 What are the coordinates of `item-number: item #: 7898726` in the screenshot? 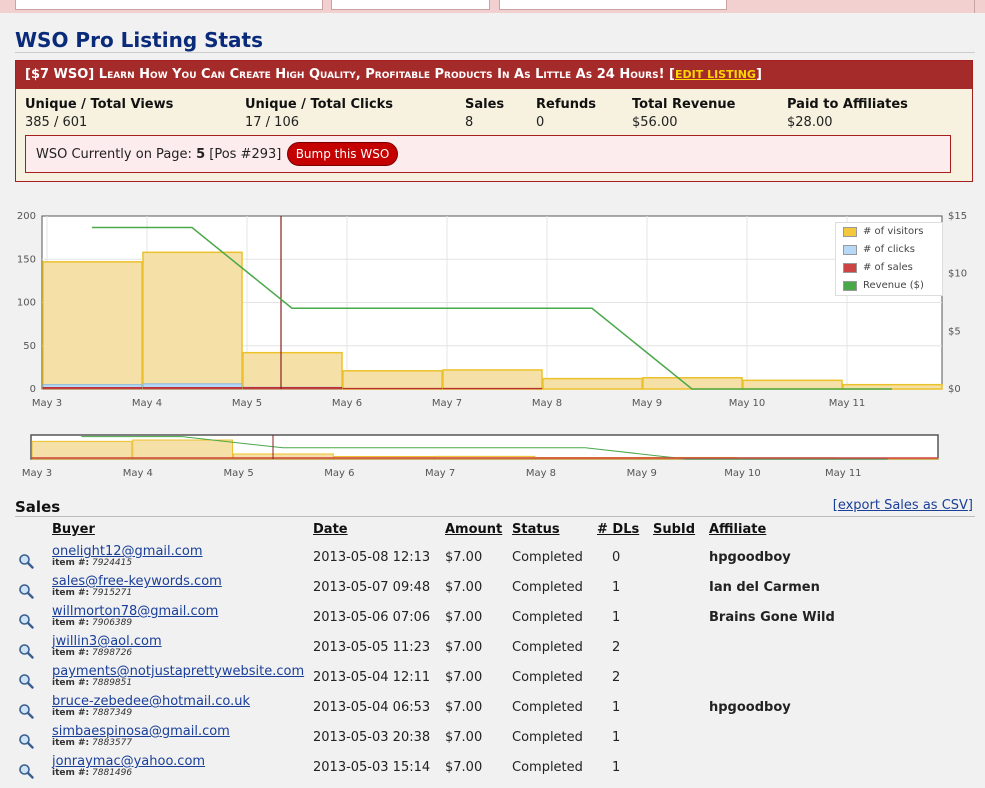 It's located at (92, 653).